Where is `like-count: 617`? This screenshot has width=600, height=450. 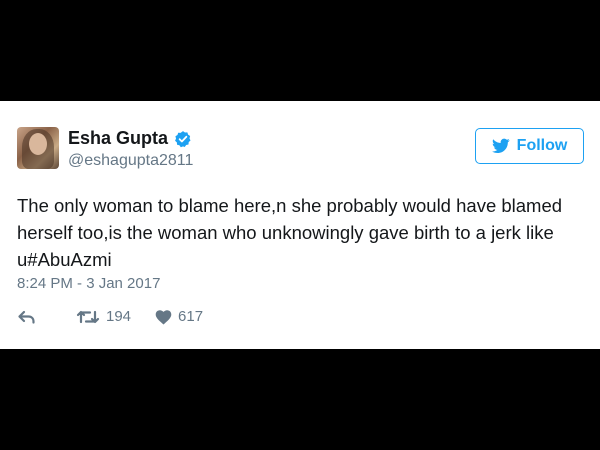
like-count: 617 is located at coordinates (191, 316).